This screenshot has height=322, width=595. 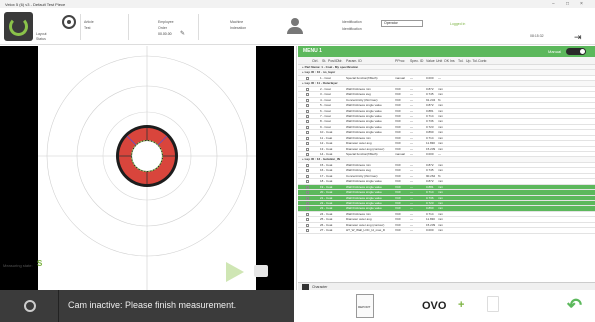 I want to click on app-logo, so click(x=18, y=26).